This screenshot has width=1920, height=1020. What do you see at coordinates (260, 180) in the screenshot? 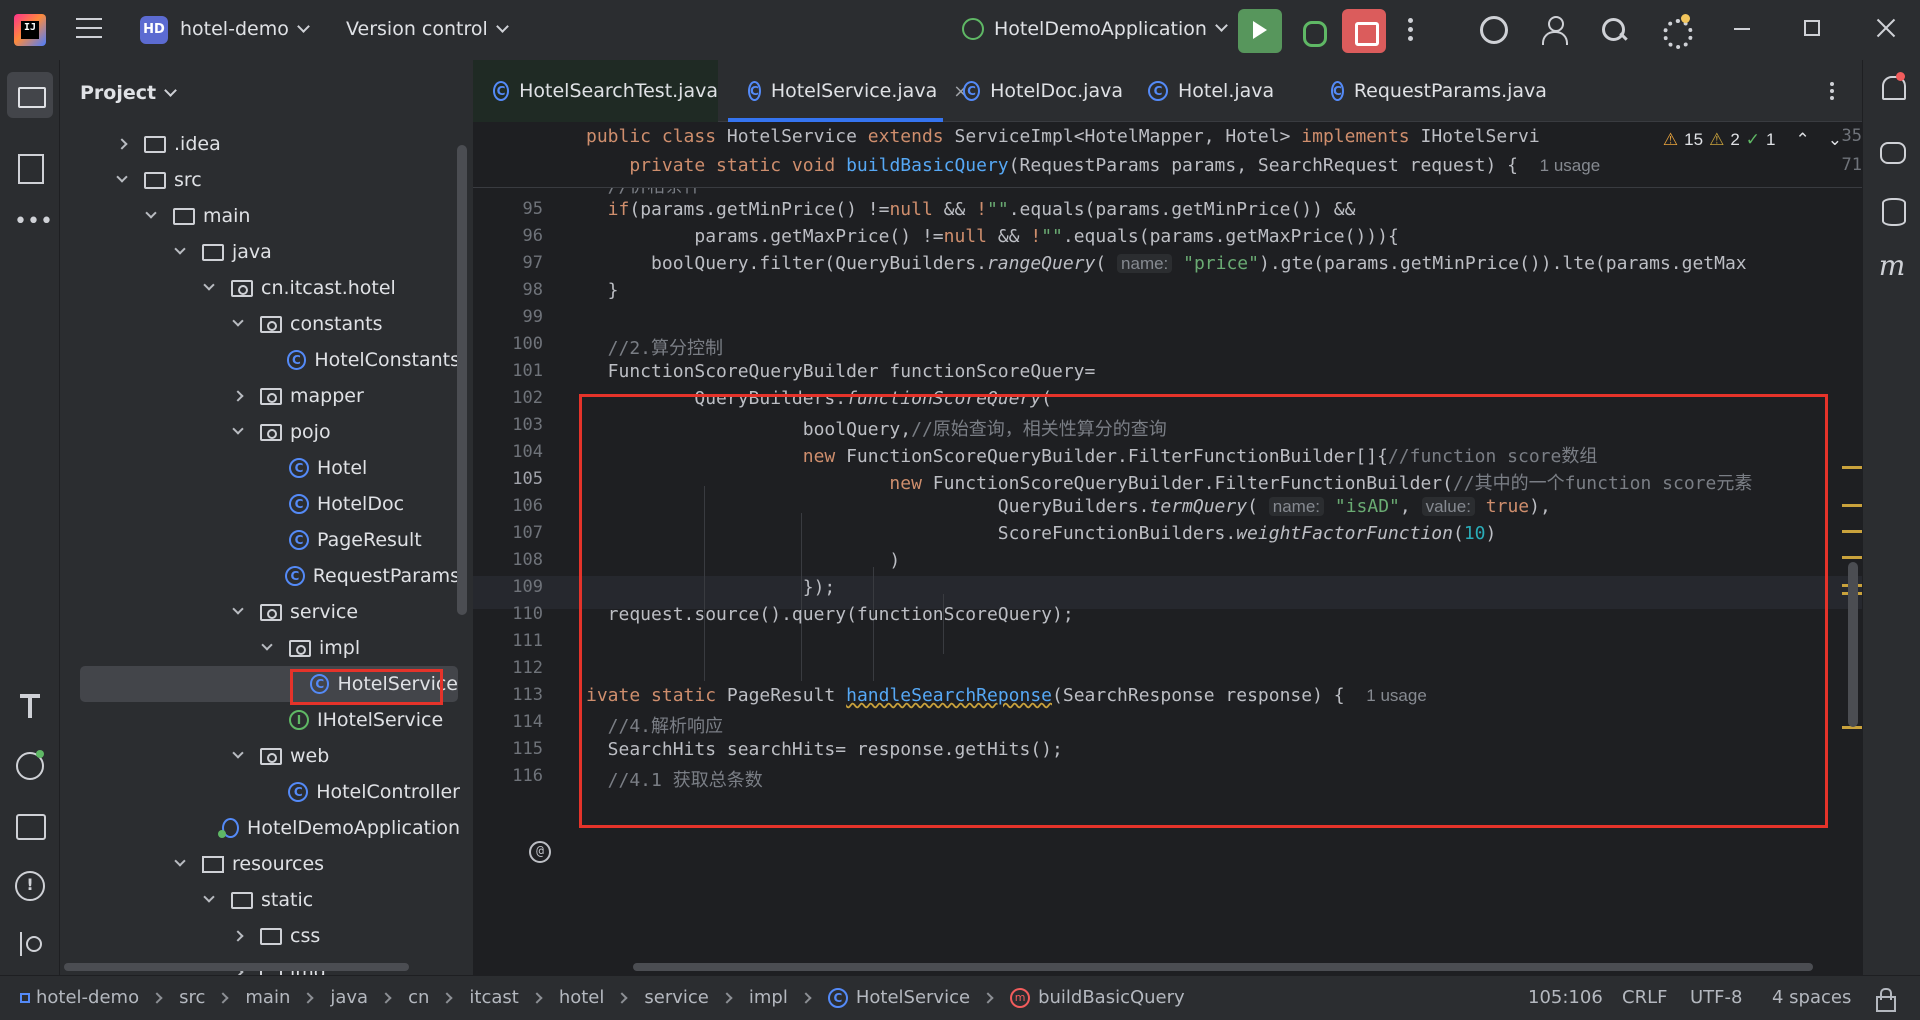
I see `tree-item: src` at bounding box center [260, 180].